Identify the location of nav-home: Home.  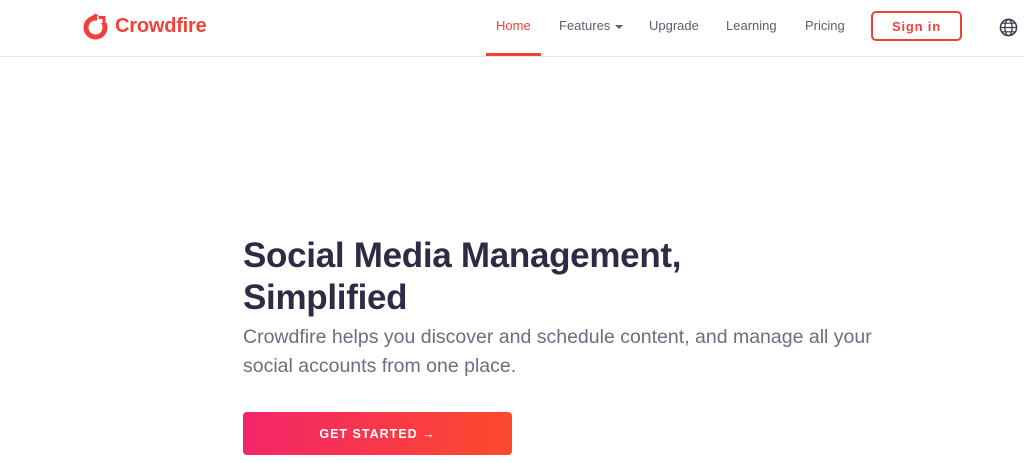
(513, 25).